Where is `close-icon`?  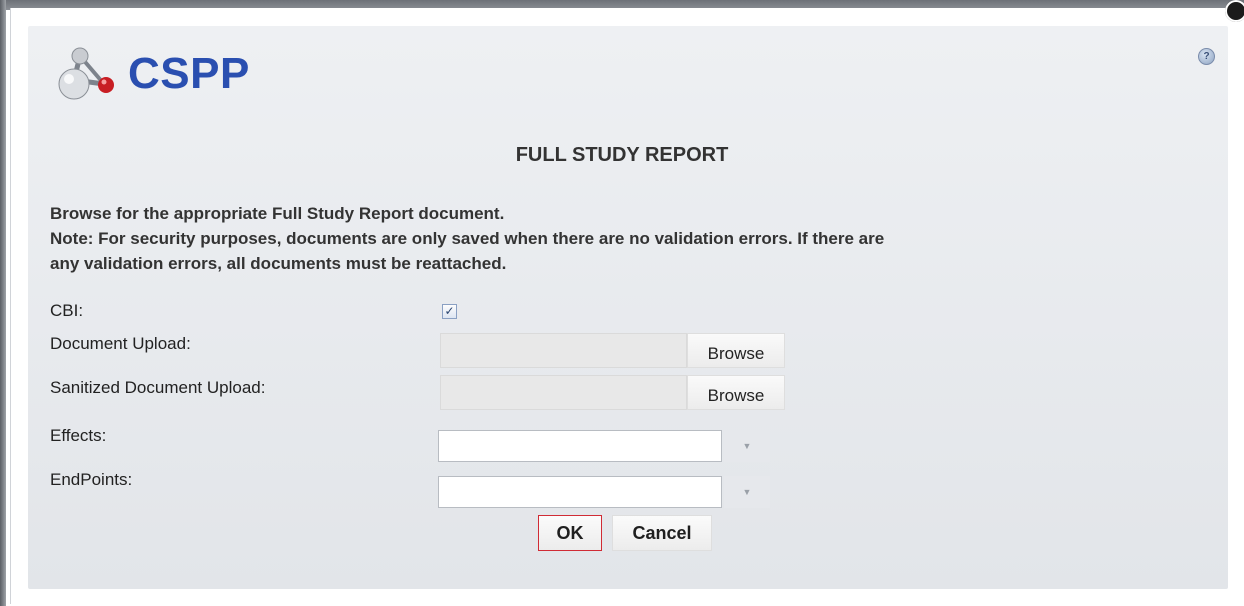 close-icon is located at coordinates (1234, 11).